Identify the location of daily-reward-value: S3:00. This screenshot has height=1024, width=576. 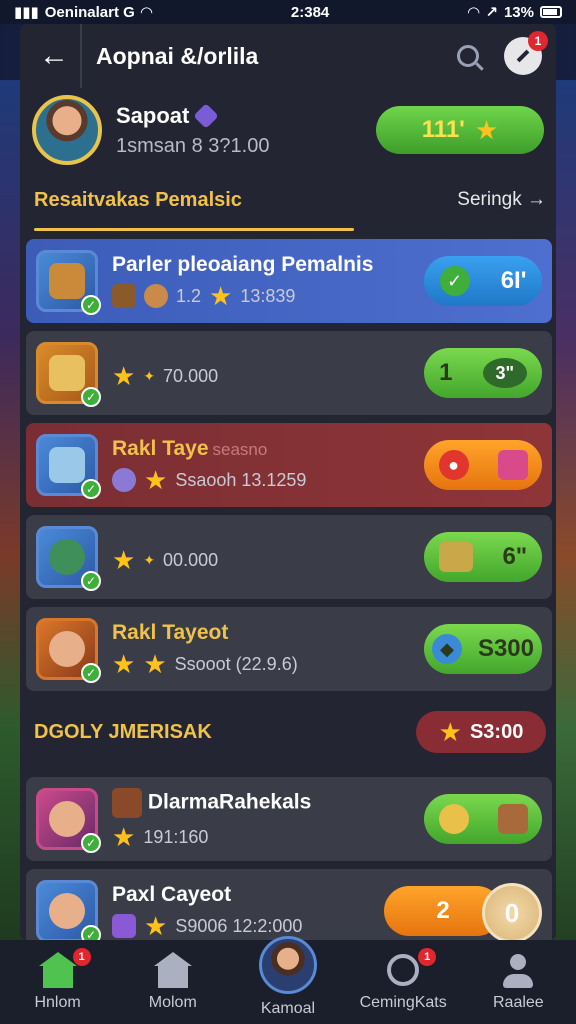
(496, 731).